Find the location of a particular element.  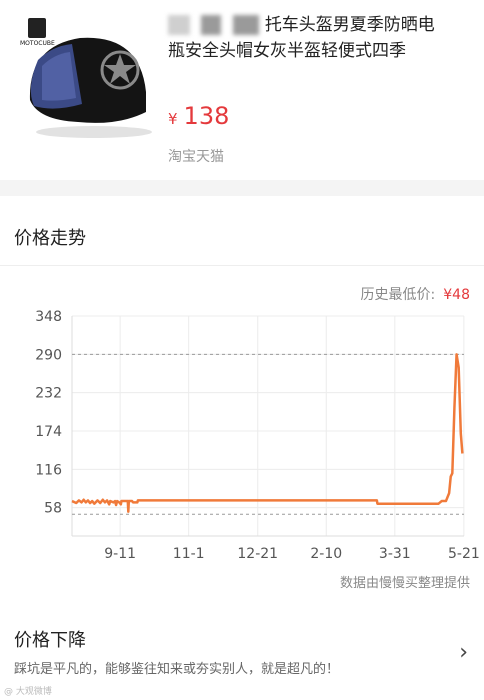

x-tick-label: 5-21 is located at coordinates (464, 554).